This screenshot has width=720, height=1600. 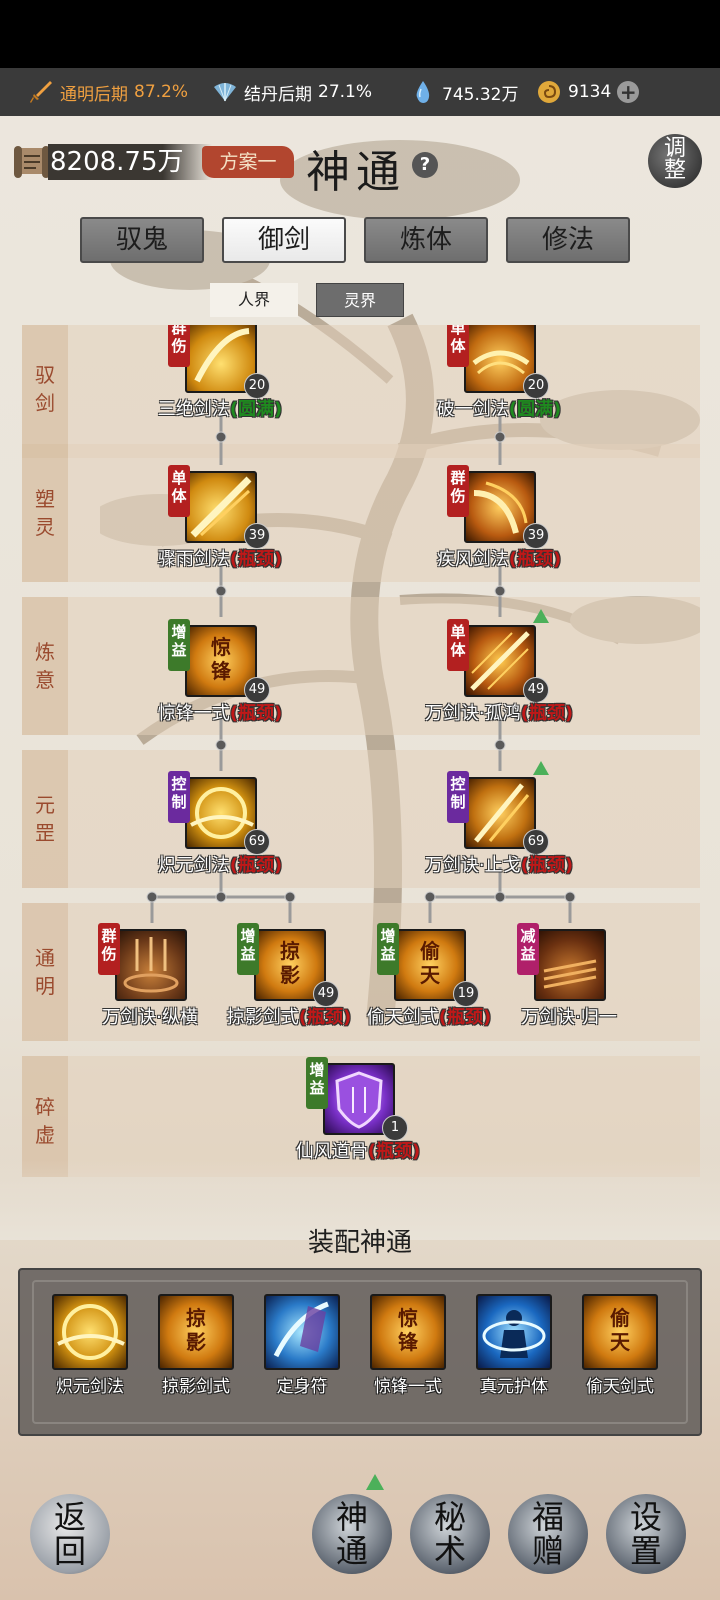 I want to click on skill-node-jingfeng: 惊锋 增益 49 惊锋一式(瓶颈), so click(x=220, y=679).